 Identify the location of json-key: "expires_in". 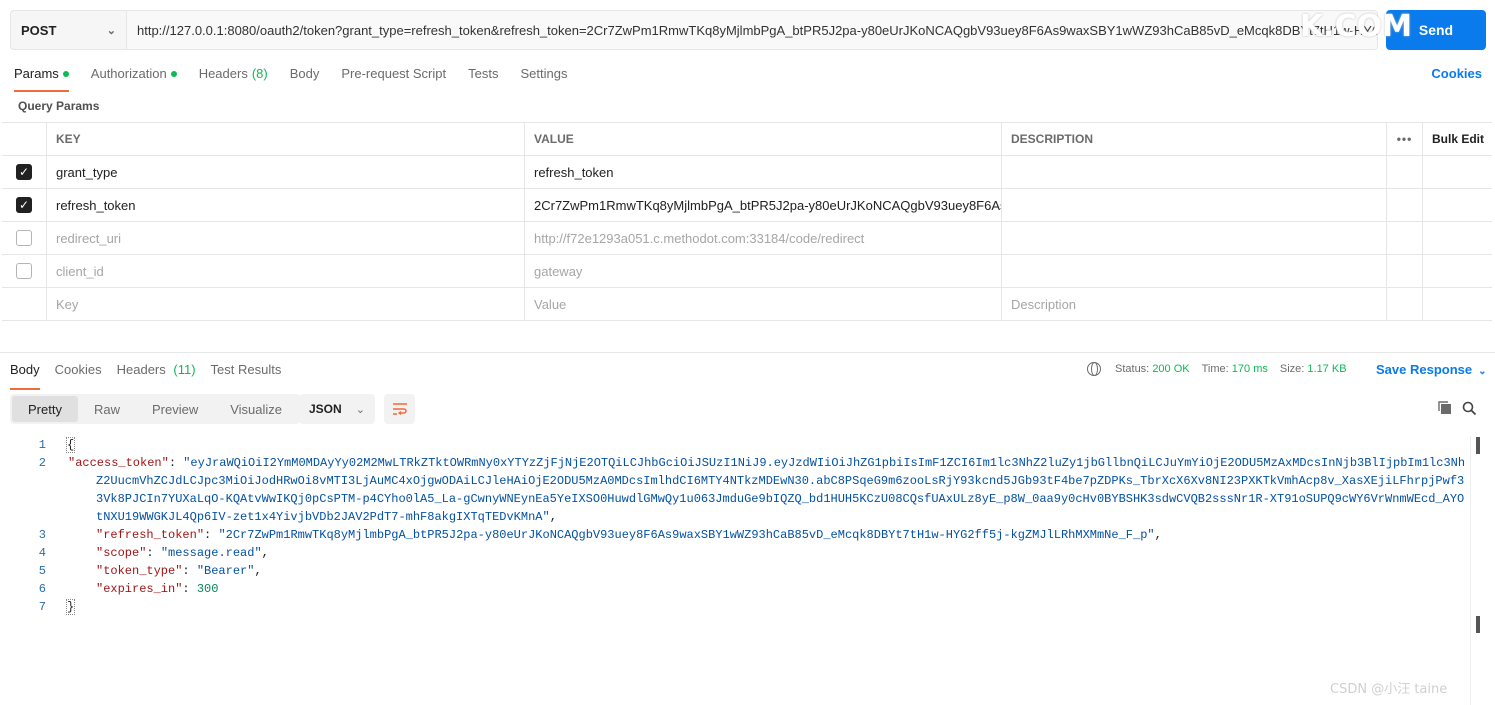
(139, 589).